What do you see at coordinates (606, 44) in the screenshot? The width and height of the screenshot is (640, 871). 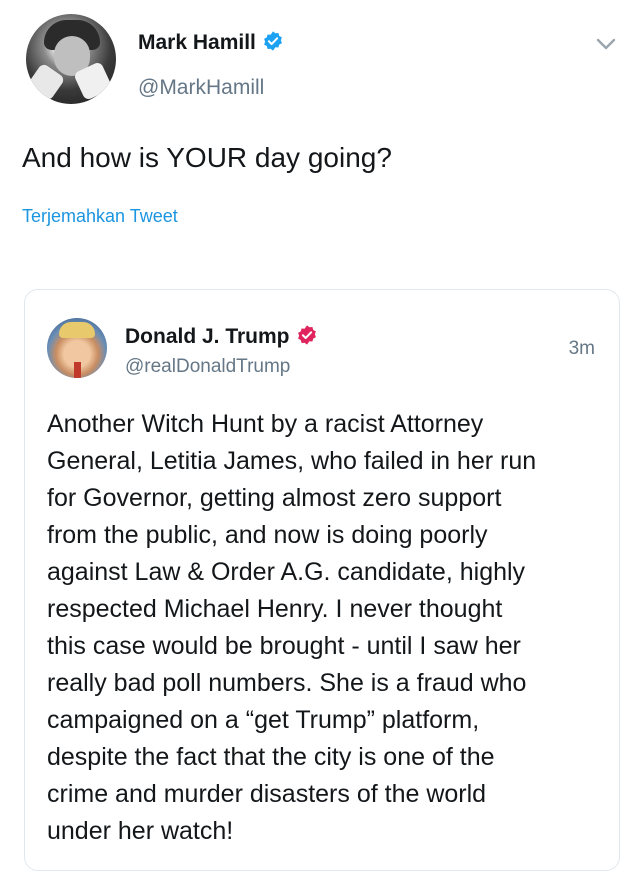 I see `chevron-down-icon` at bounding box center [606, 44].